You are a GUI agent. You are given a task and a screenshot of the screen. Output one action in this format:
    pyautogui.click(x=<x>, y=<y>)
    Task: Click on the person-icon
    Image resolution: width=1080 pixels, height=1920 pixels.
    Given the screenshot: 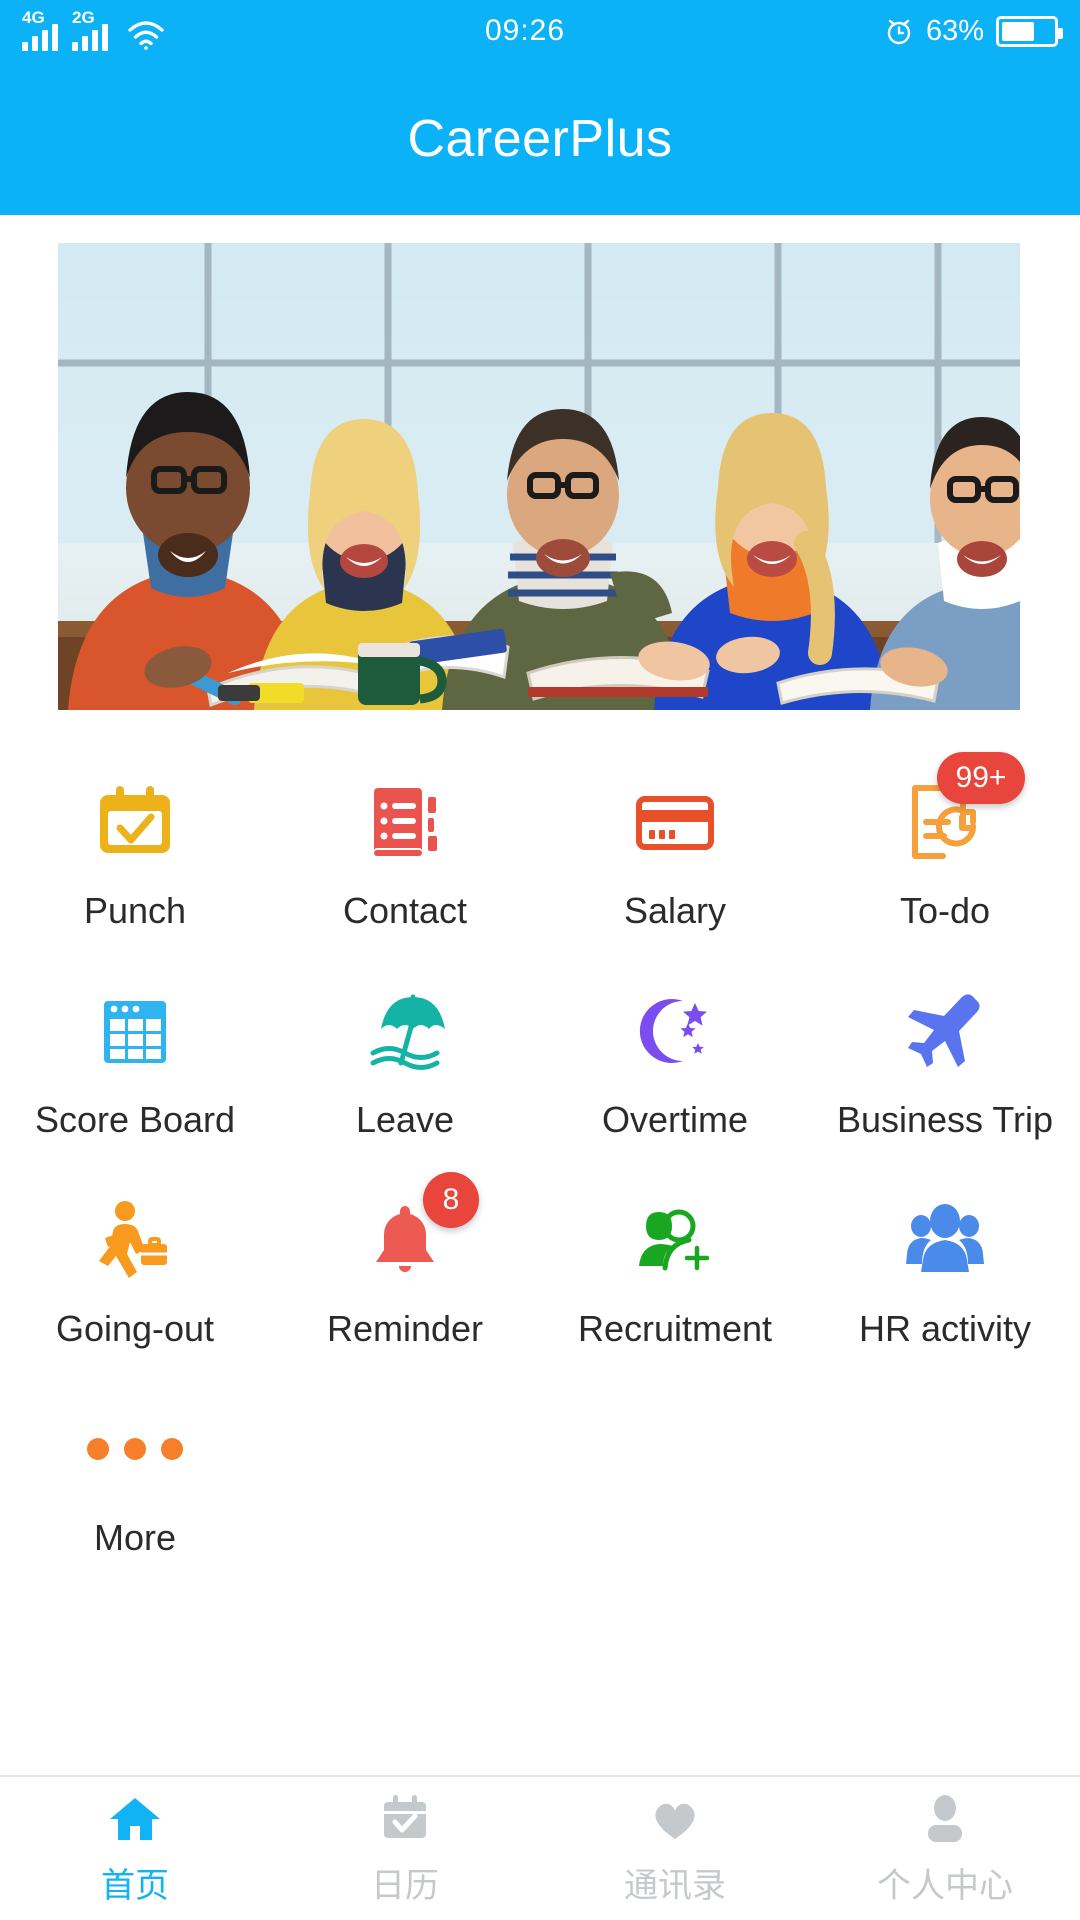 What is the action you would take?
    pyautogui.click(x=945, y=1819)
    